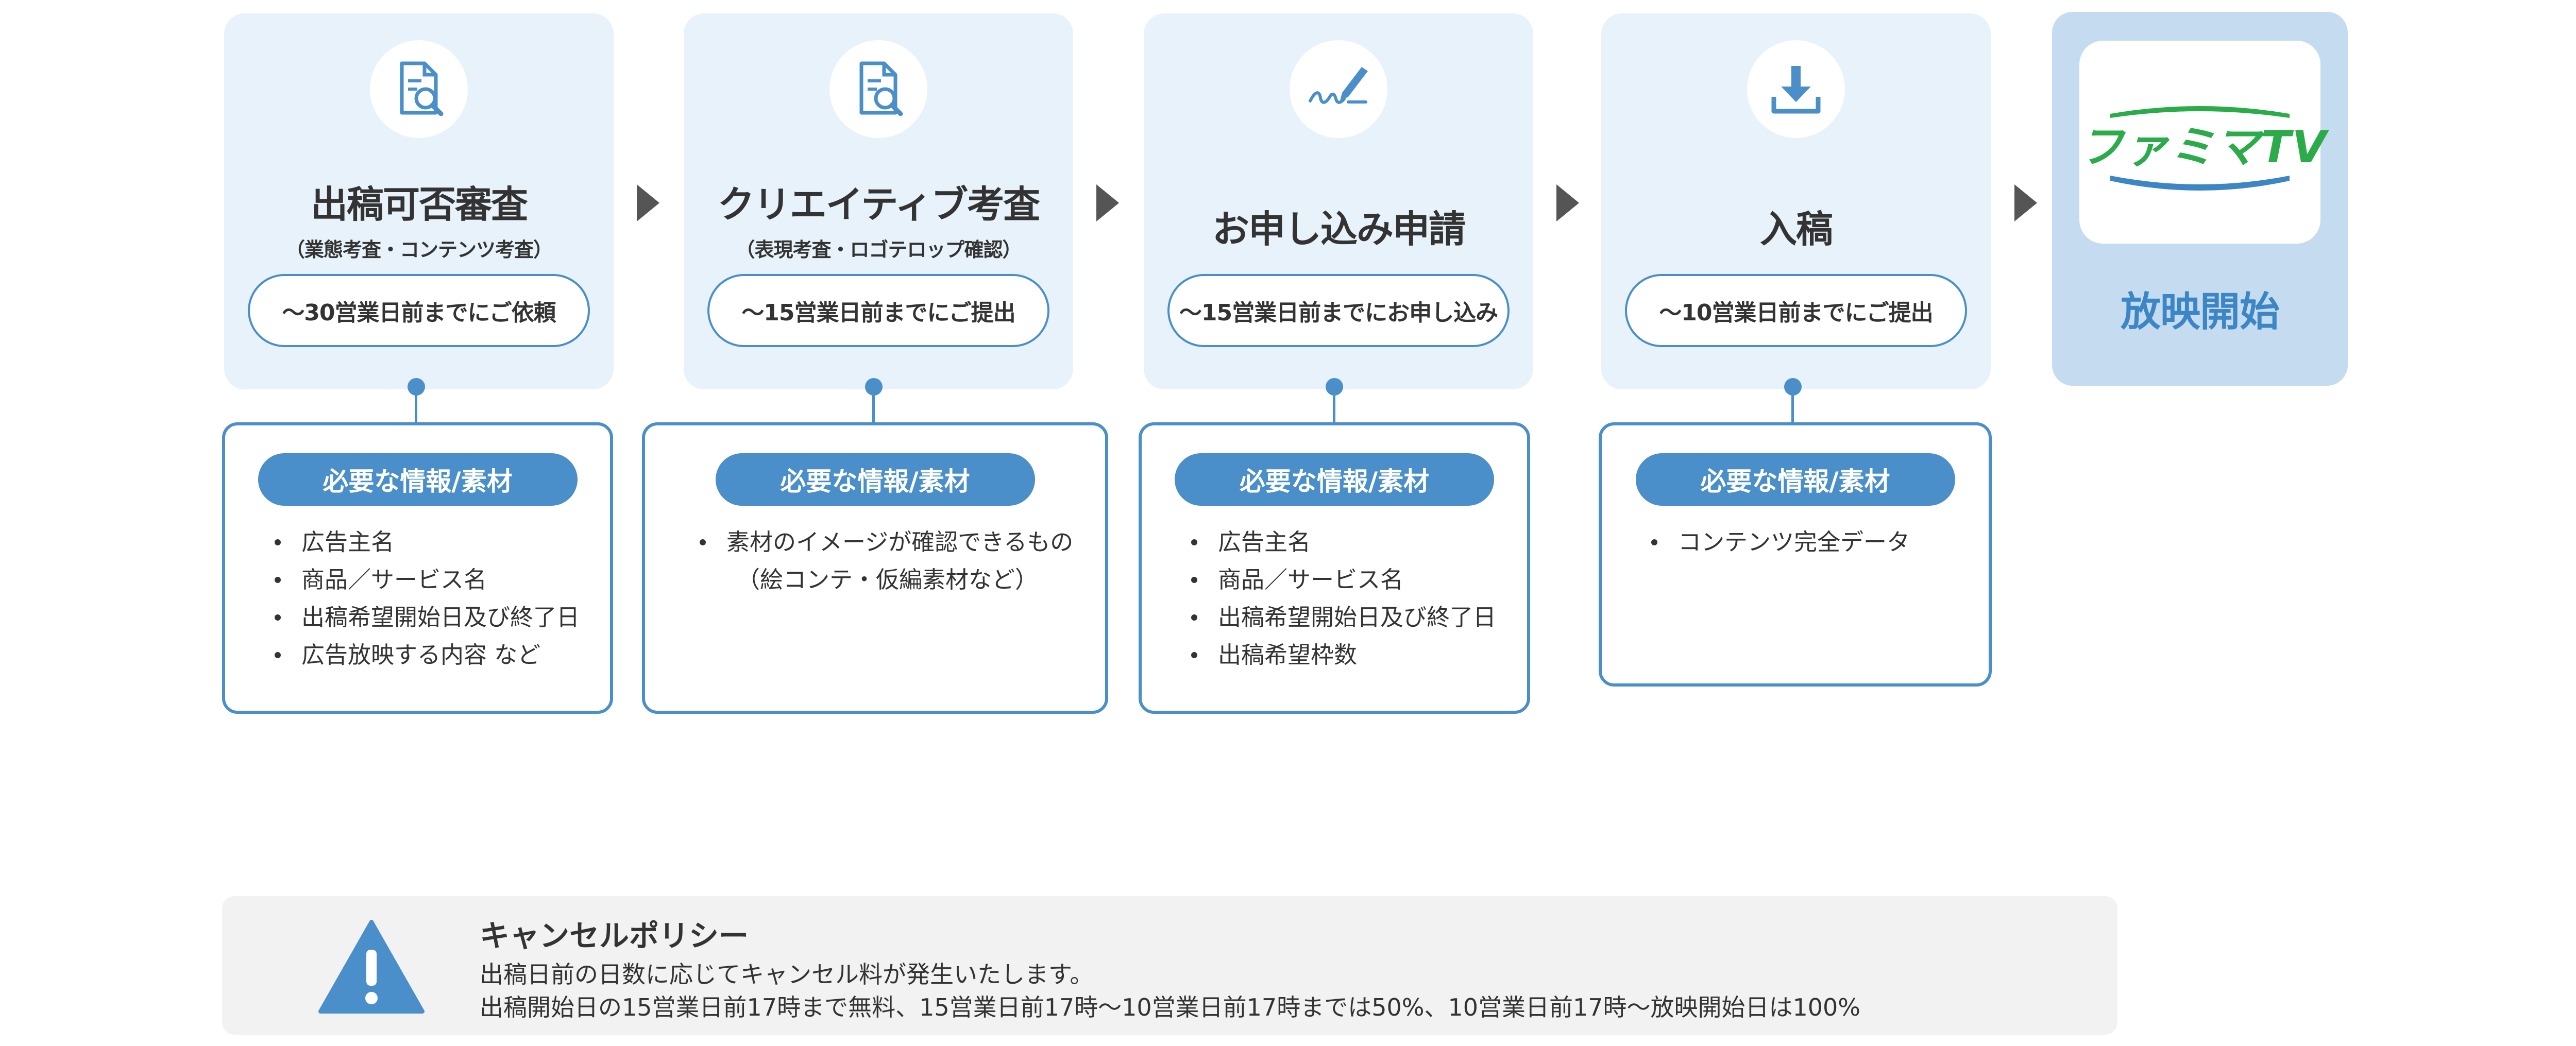  What do you see at coordinates (1796, 201) in the screenshot?
I see `step-card-submission: 入稿 ～10営業日前までにご提出` at bounding box center [1796, 201].